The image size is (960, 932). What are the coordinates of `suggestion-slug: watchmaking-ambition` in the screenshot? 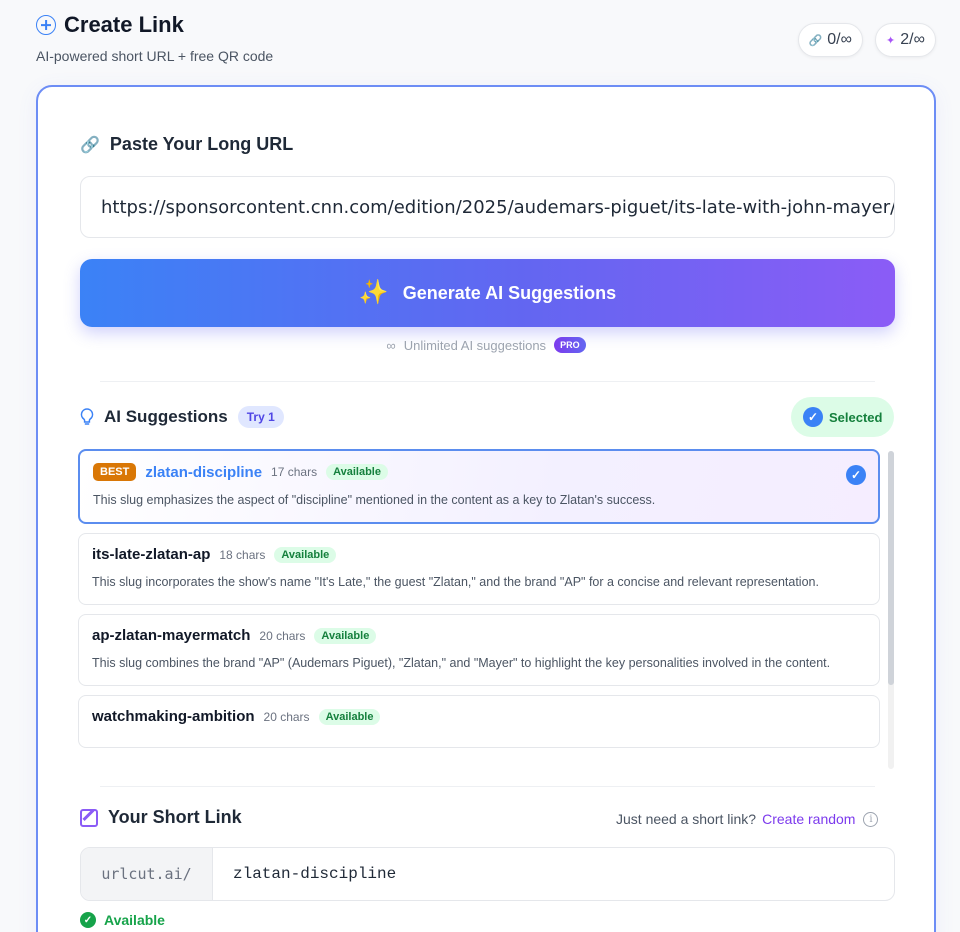 It's located at (173, 716).